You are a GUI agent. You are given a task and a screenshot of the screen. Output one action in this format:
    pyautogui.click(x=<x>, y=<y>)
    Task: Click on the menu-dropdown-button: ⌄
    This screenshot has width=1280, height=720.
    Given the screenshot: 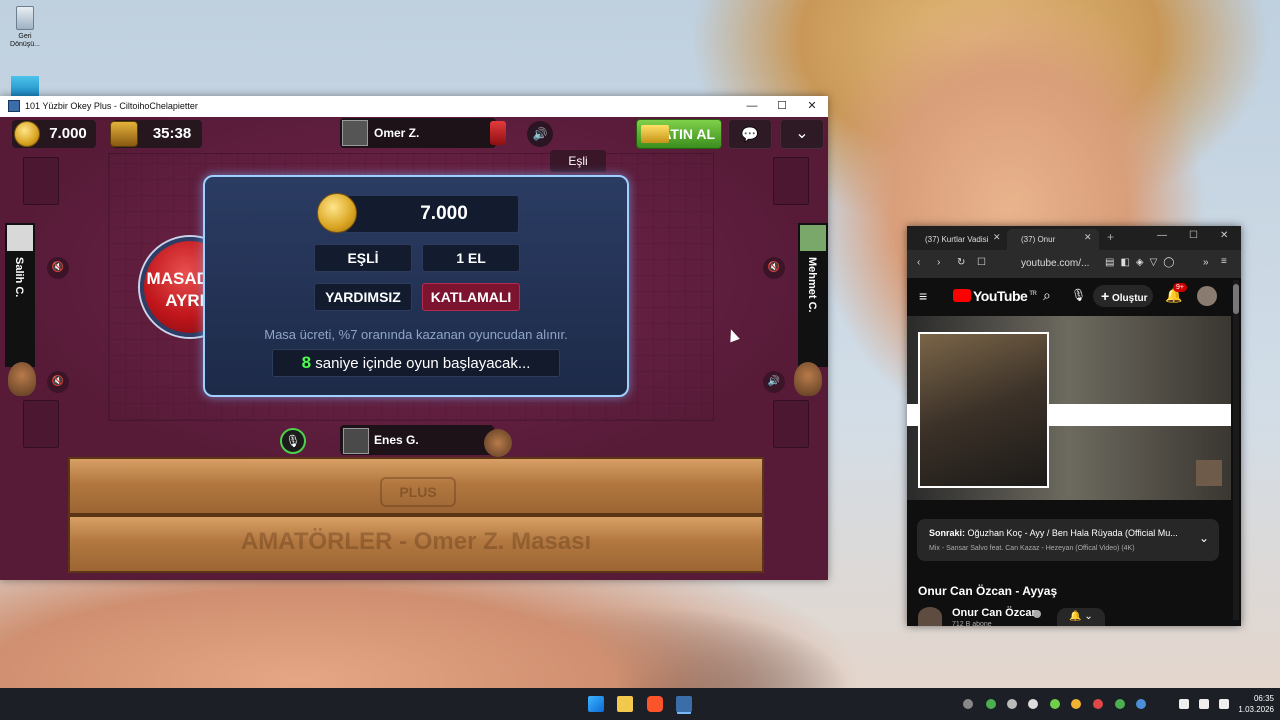 What is the action you would take?
    pyautogui.click(x=802, y=134)
    